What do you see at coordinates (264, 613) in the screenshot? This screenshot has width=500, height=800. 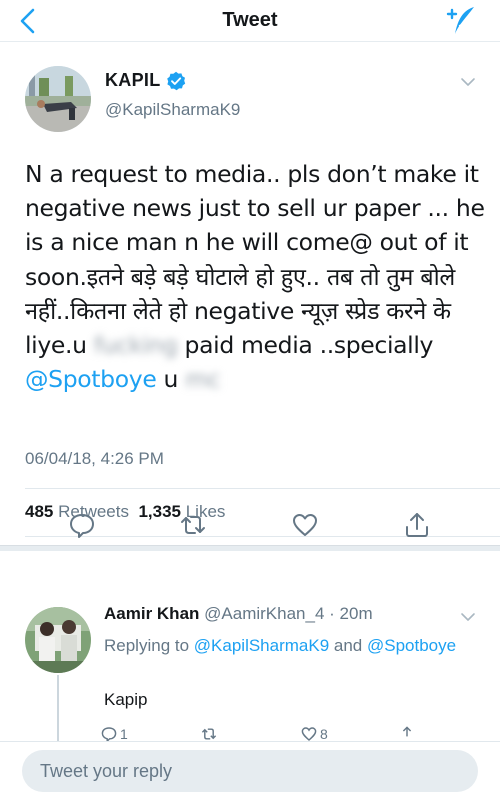 I see `reply-author-handle: @AamirKhan_4` at bounding box center [264, 613].